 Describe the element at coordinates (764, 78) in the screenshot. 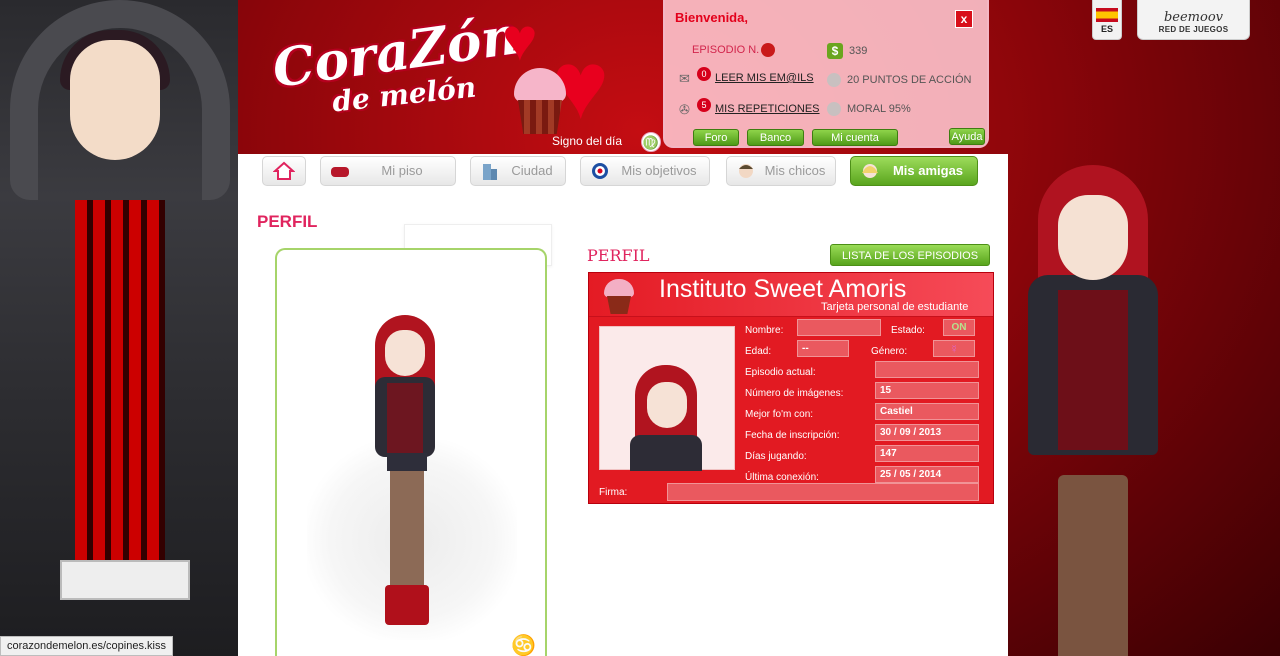

I see `read-mails-link: LEER MIS EM@ILS` at that location.